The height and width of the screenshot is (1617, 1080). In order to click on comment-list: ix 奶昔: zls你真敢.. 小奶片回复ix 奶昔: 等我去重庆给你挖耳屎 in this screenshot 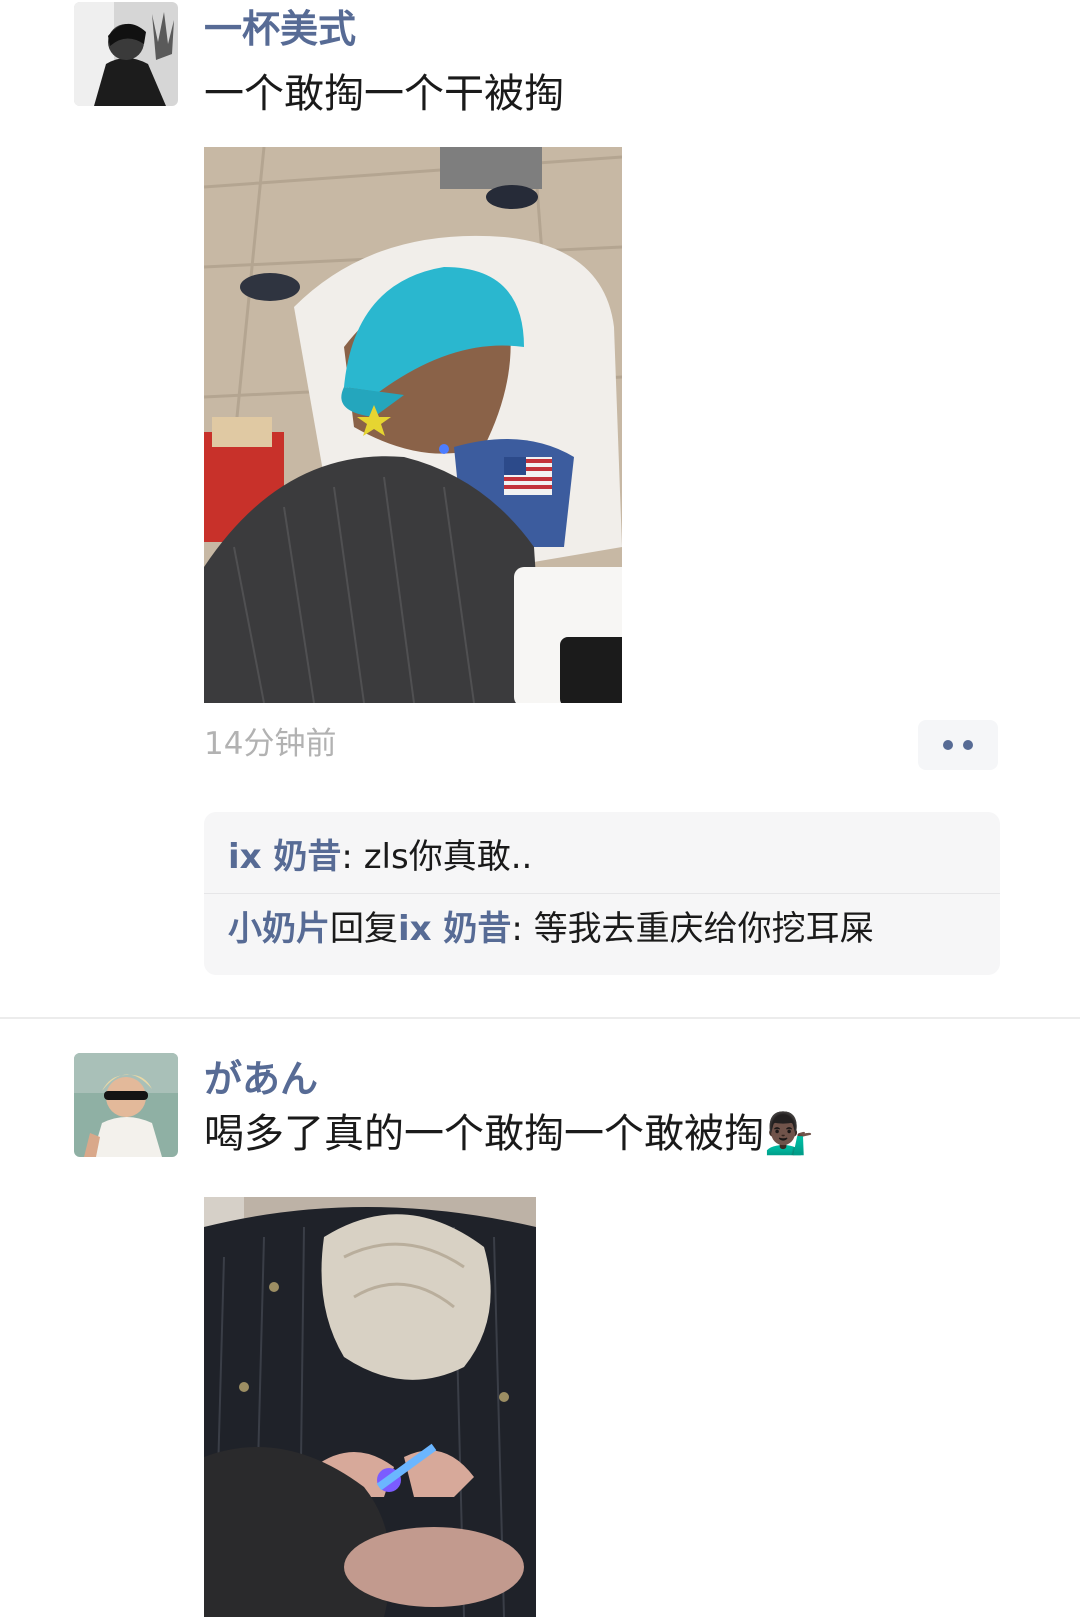, I will do `click(602, 893)`.